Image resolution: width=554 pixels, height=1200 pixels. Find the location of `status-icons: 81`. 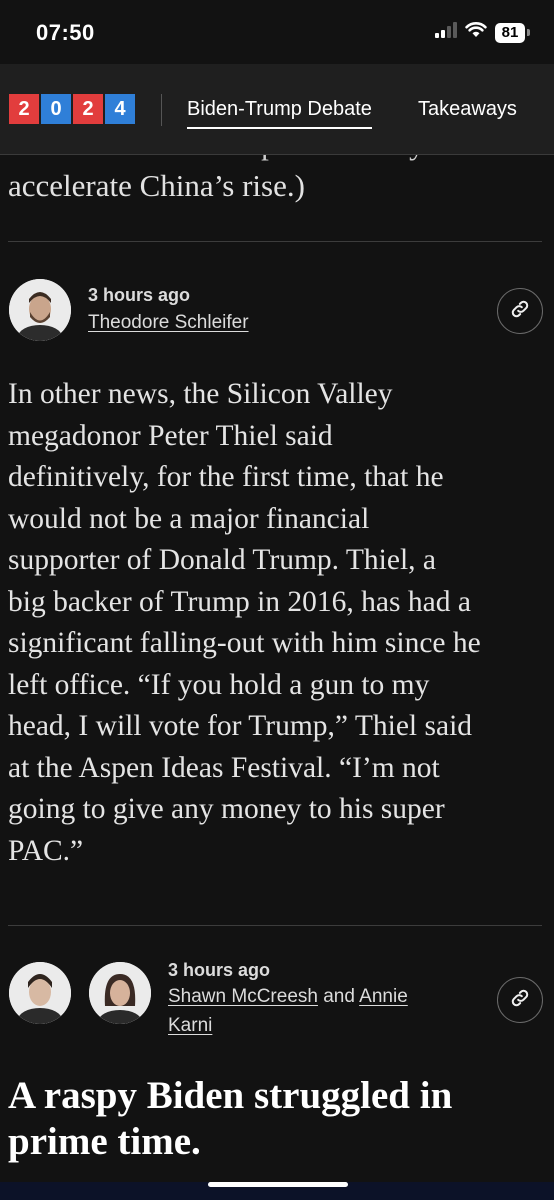

status-icons: 81 is located at coordinates (482, 32).